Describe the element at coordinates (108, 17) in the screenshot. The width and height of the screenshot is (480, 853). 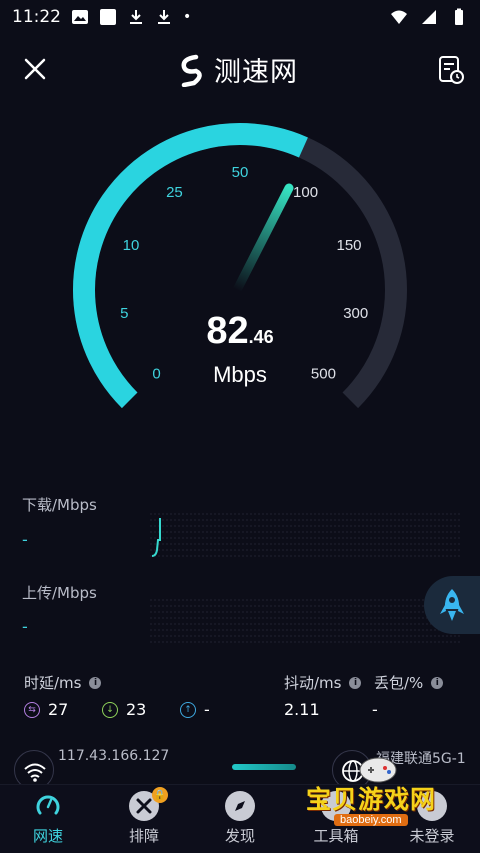
I see `app-notification-icon` at that location.